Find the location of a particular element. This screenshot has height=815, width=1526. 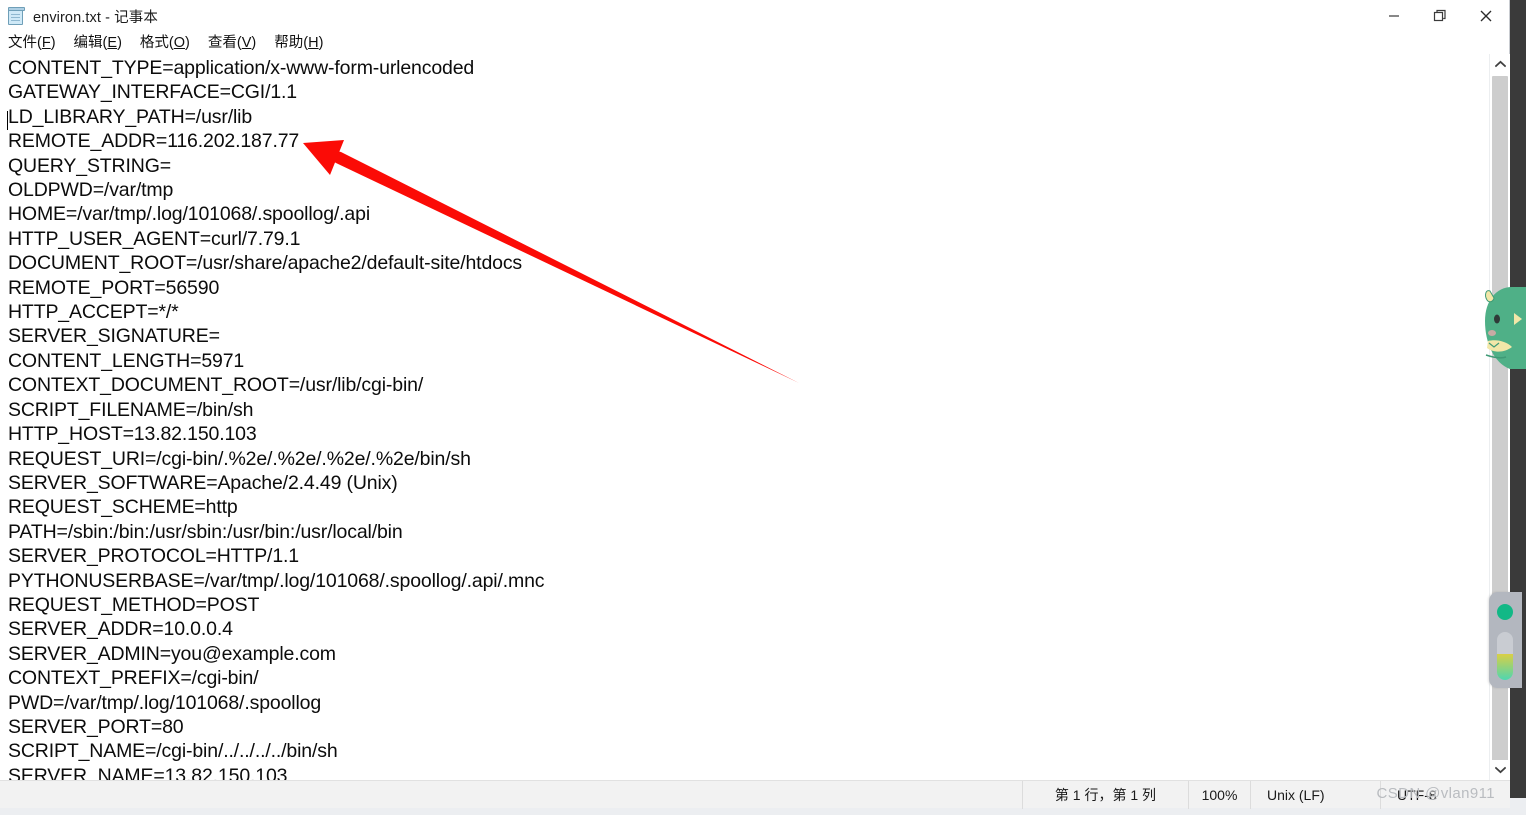

text-line: GATEWAY_INTERFACE=CGI/1.1 is located at coordinates (152, 92).